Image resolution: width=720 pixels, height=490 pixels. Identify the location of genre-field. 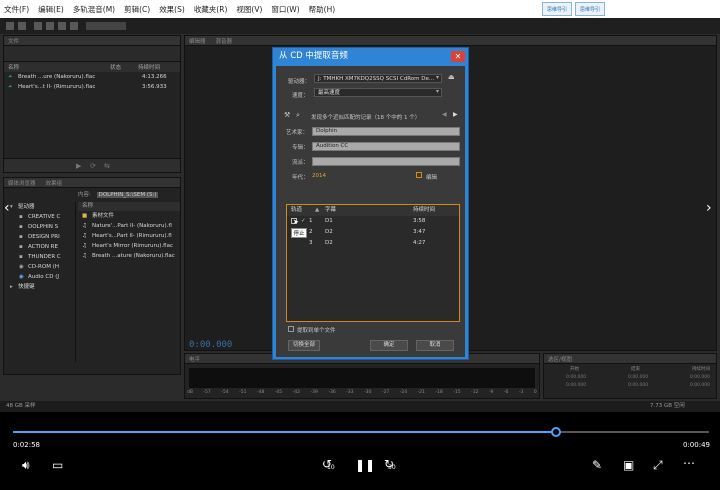
(386, 161).